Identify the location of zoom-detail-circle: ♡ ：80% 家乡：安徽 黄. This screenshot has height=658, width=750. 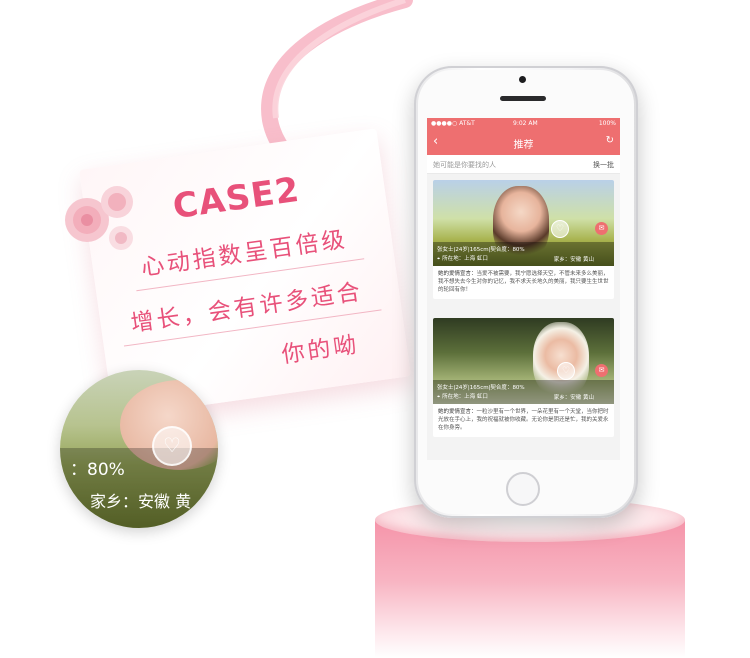
(139, 449).